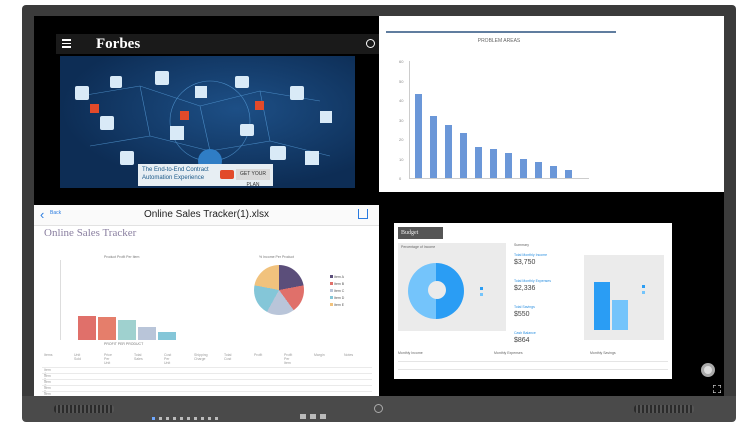 This screenshot has width=736, height=426. Describe the element at coordinates (168, 359) in the screenshot. I see `table-column-header: Cost Per Unit` at that location.